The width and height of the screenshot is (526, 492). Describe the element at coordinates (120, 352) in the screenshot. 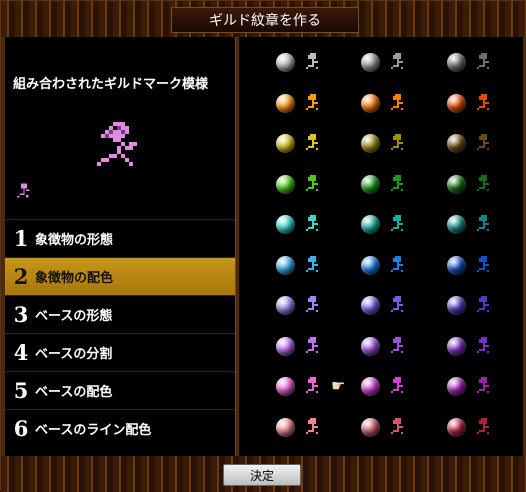

I see `menu-item-4: 4 ベースの分割` at that location.